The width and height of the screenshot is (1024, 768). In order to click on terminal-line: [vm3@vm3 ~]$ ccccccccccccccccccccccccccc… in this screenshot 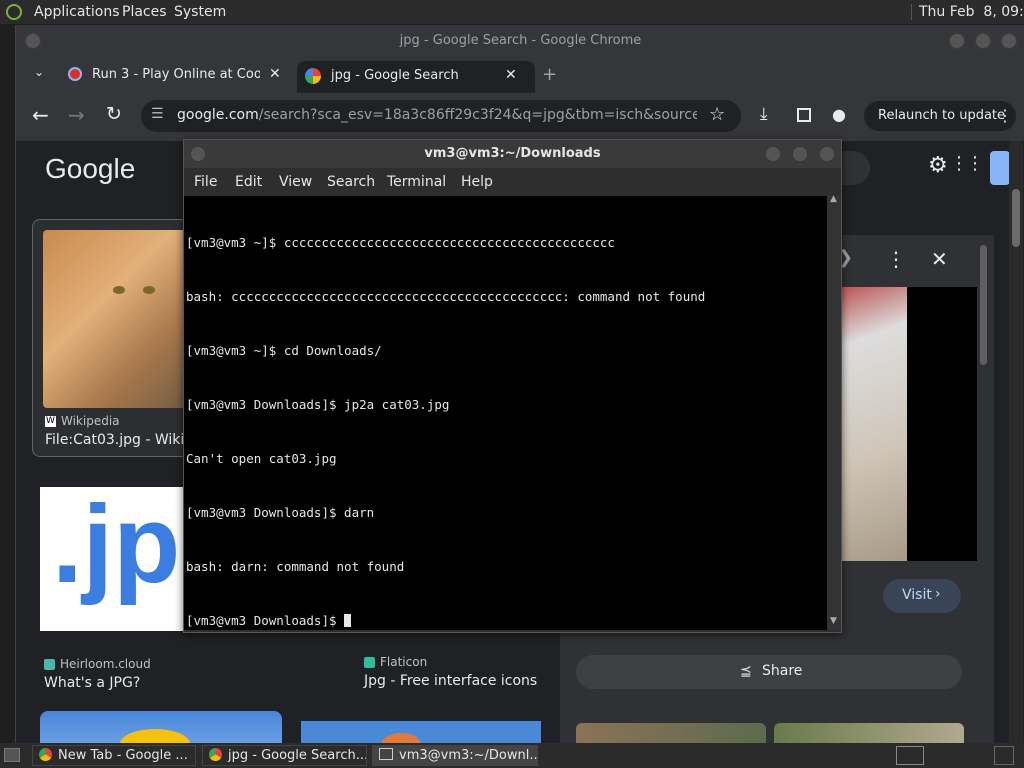, I will do `click(400, 242)`.